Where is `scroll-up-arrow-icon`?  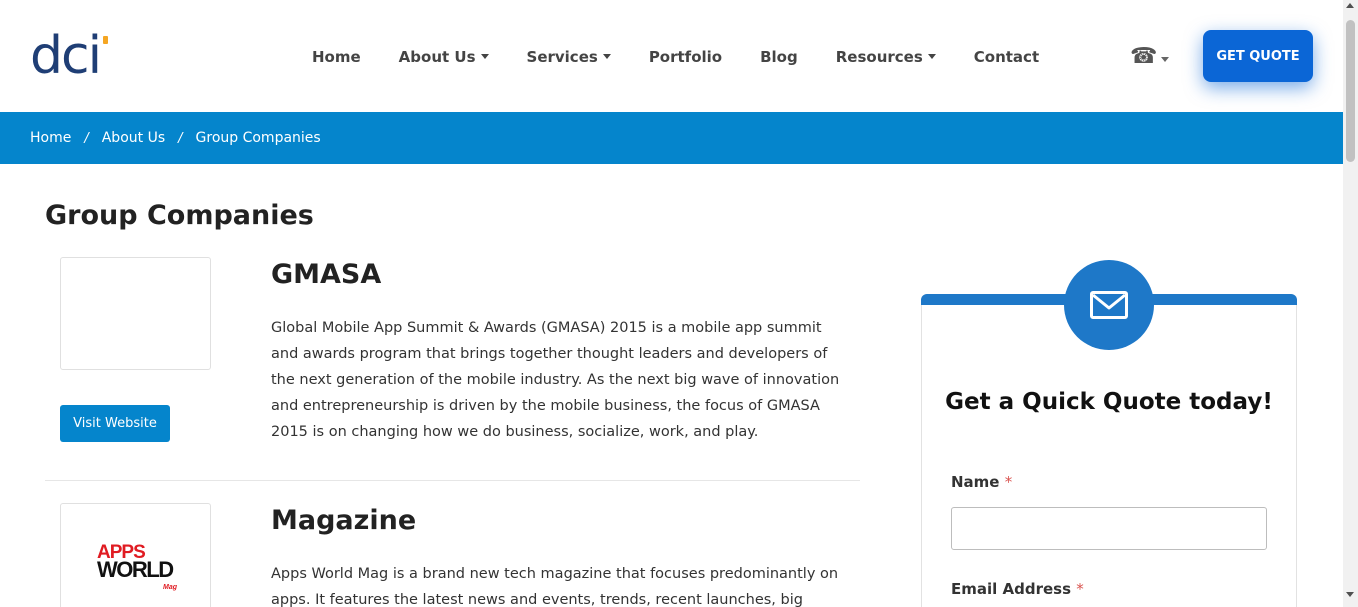
scroll-up-arrow-icon is located at coordinates (1350, 5).